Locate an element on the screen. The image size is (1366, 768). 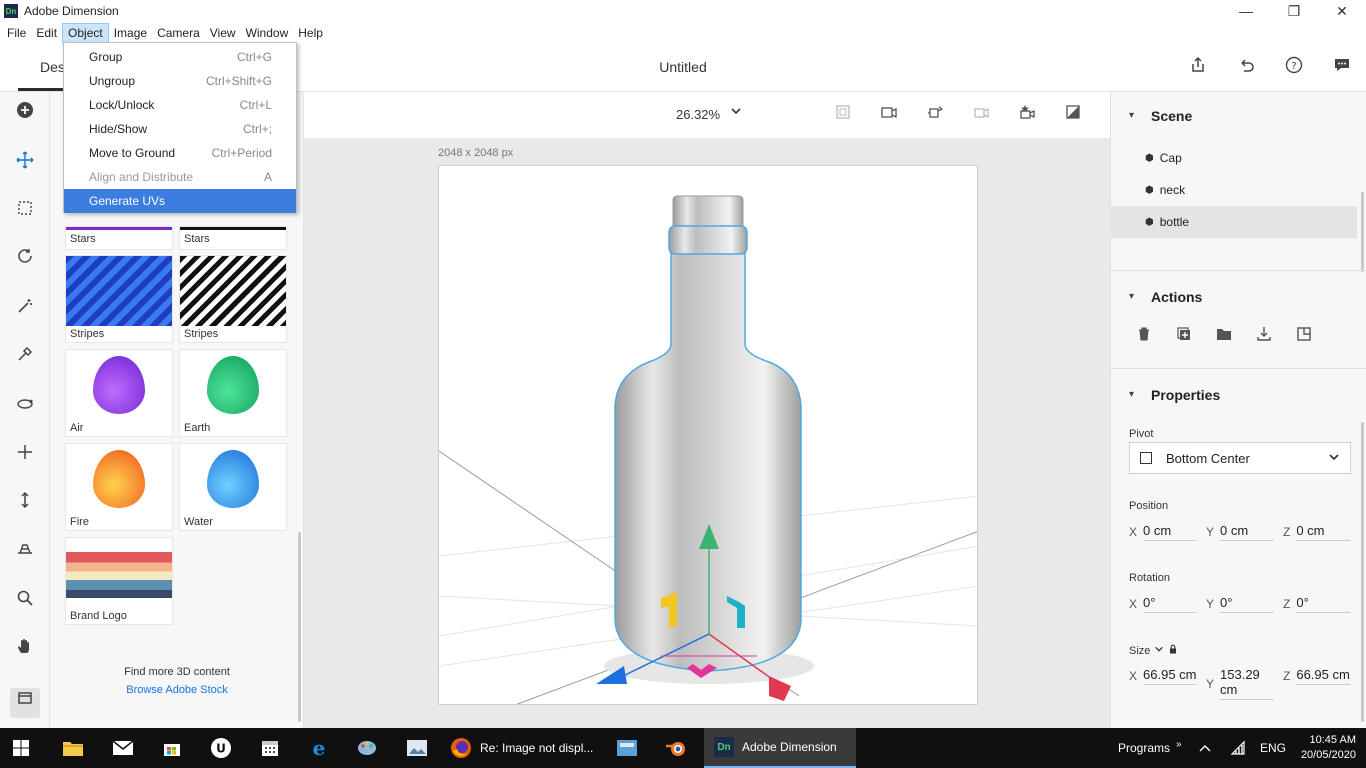
asset-tile-brand-logo: Brand Logo is located at coordinates (119, 581).